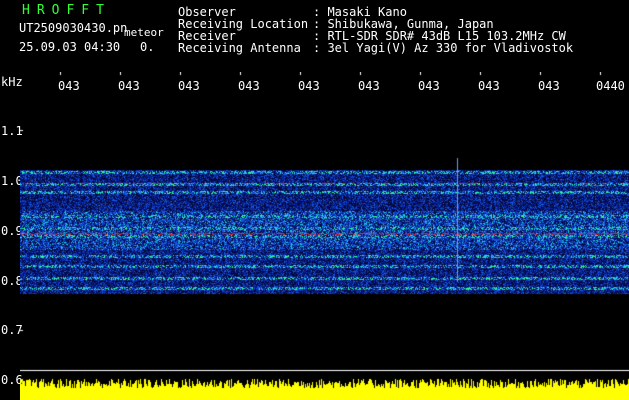 The height and width of the screenshot is (400, 629). I want to click on file-name: UT2509030430.pn, so click(73, 28).